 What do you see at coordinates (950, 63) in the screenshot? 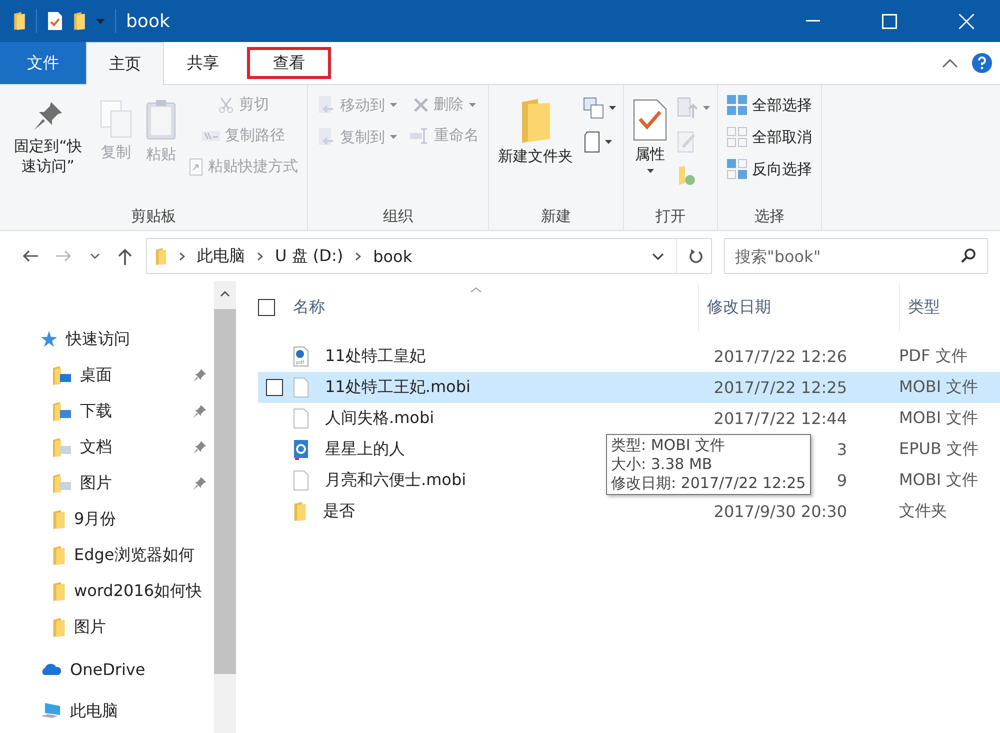
I see `collapse-icon` at bounding box center [950, 63].